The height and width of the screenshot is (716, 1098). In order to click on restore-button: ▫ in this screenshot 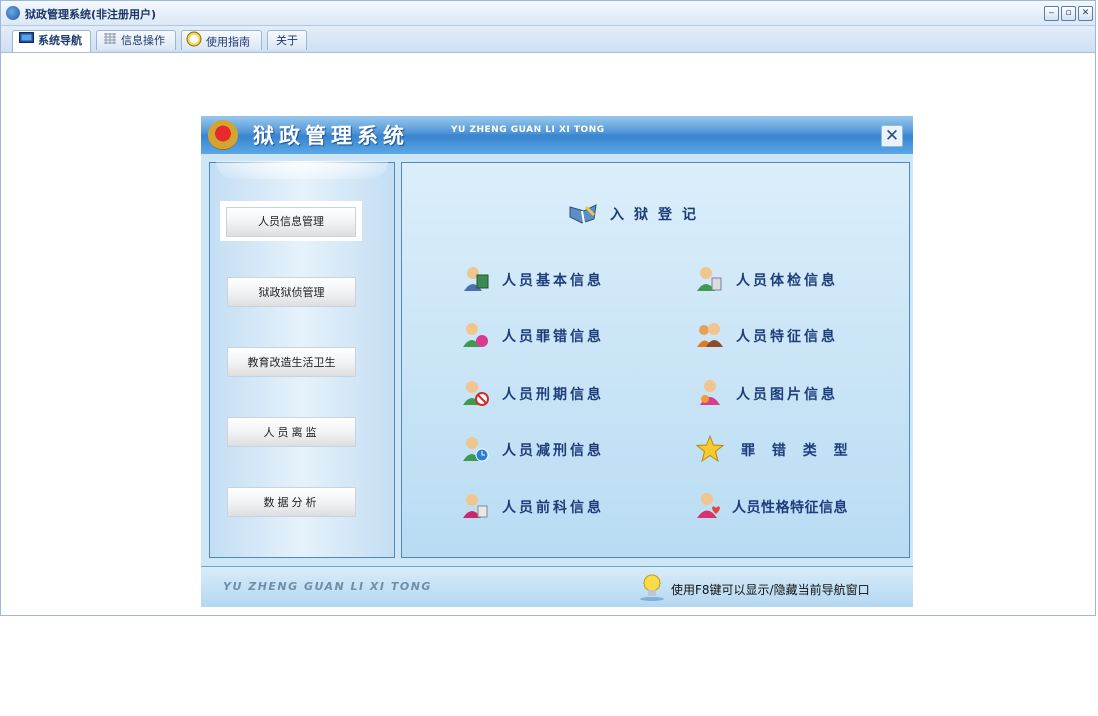, I will do `click(1068, 13)`.